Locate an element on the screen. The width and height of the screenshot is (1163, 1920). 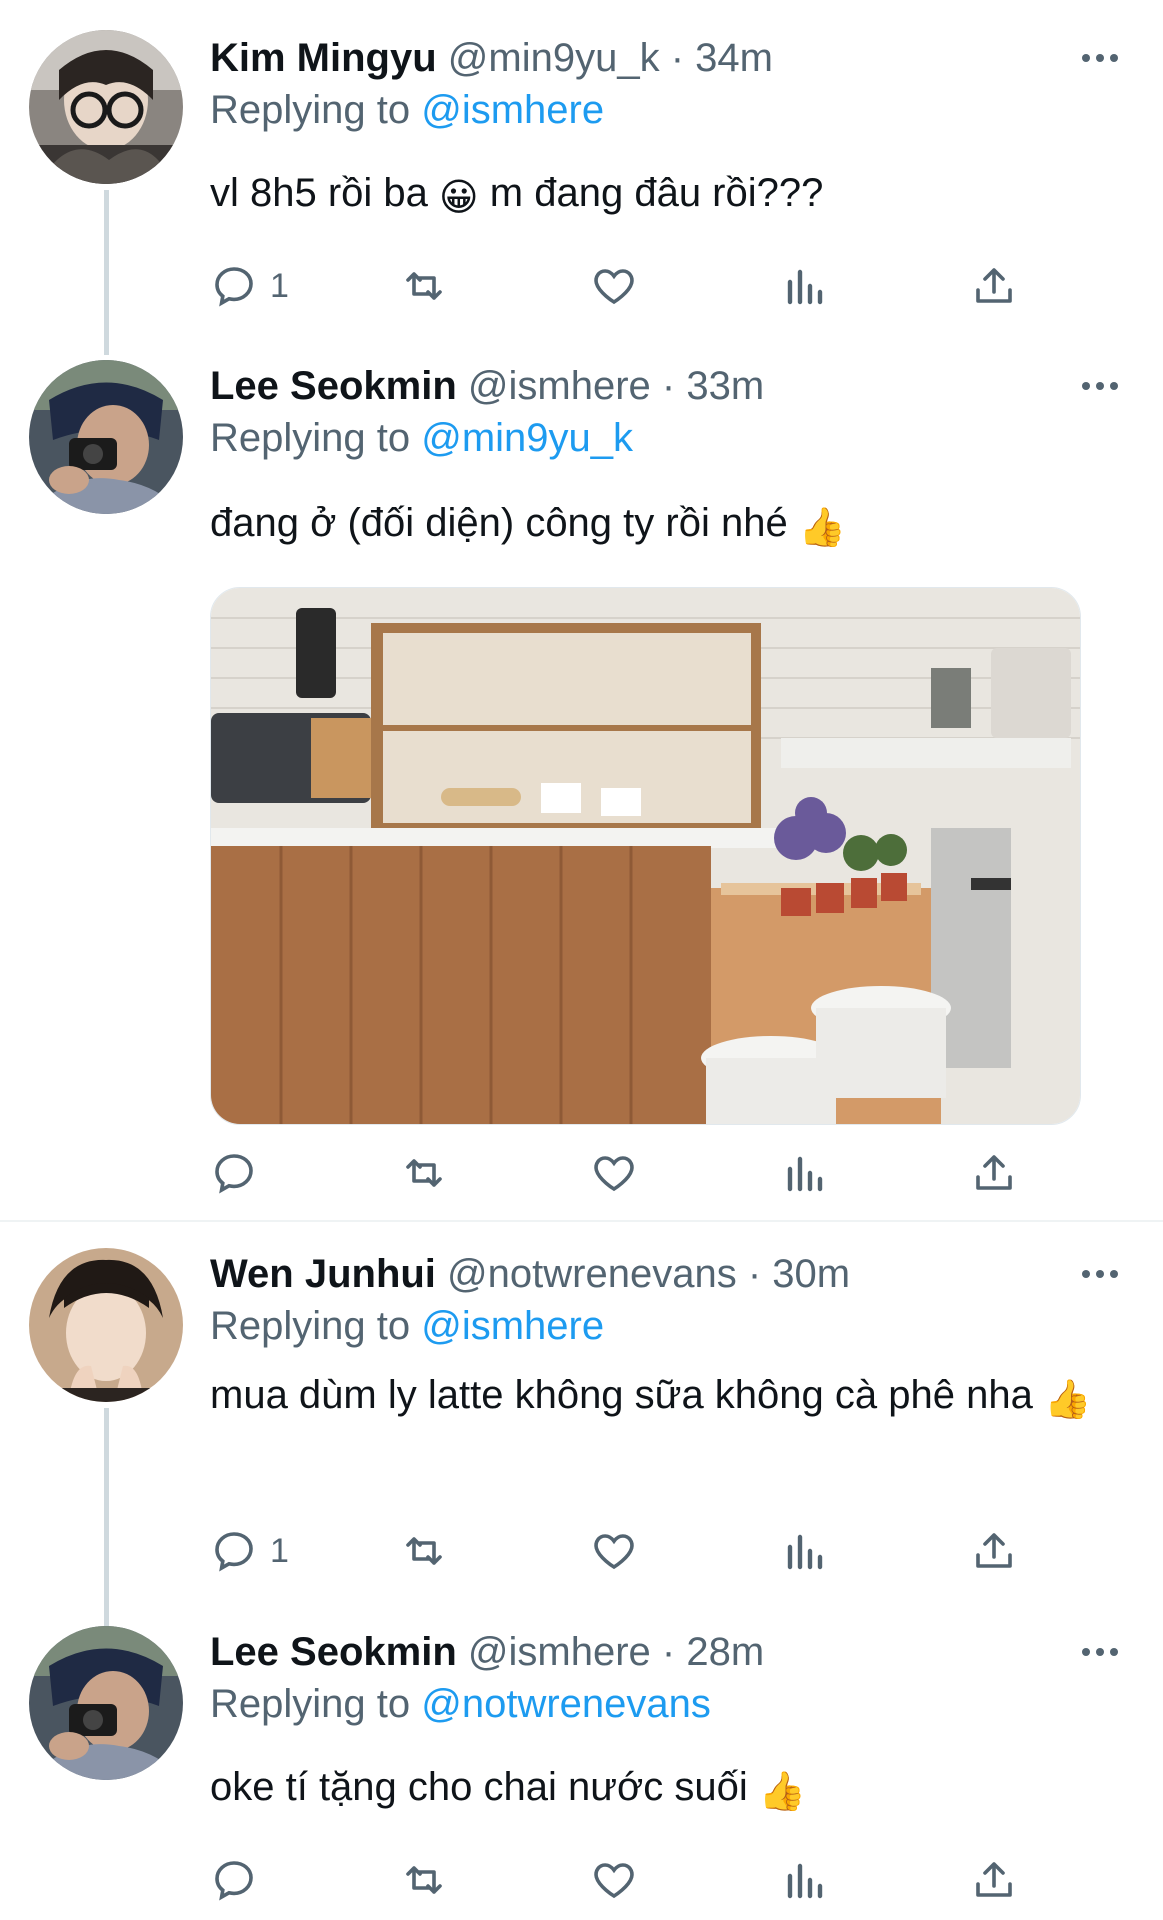
timestamp: 30m is located at coordinates (811, 1274).